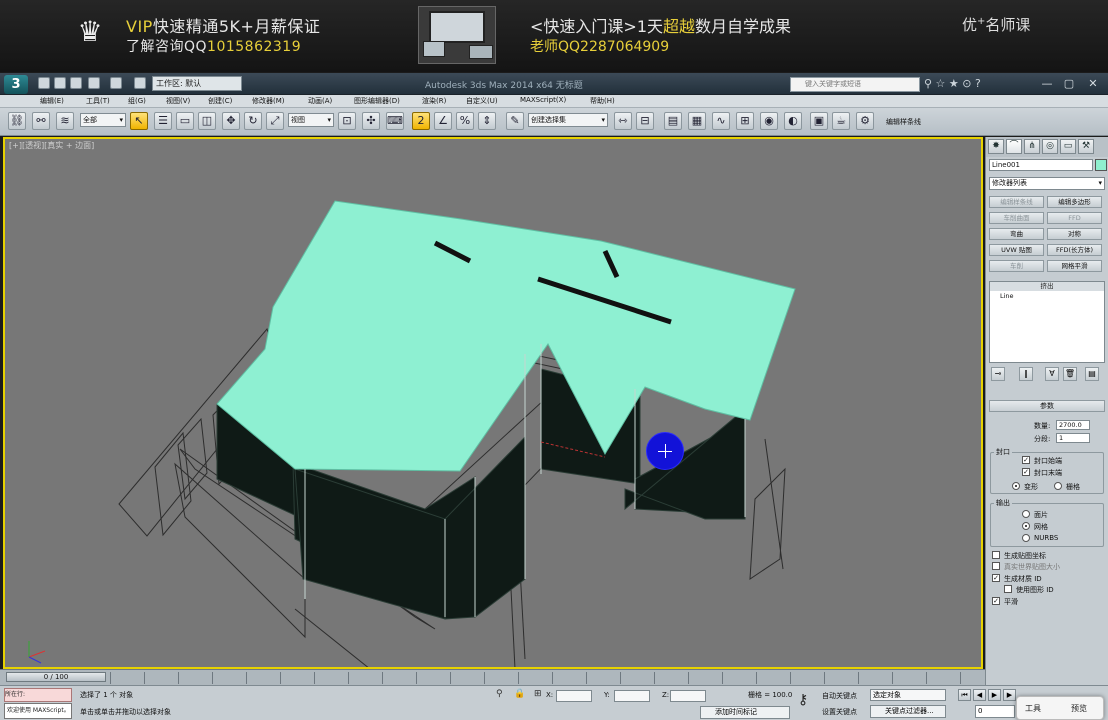 The width and height of the screenshot is (1108, 720). I want to click on modifier-stack: 挤出 Line, so click(1047, 322).